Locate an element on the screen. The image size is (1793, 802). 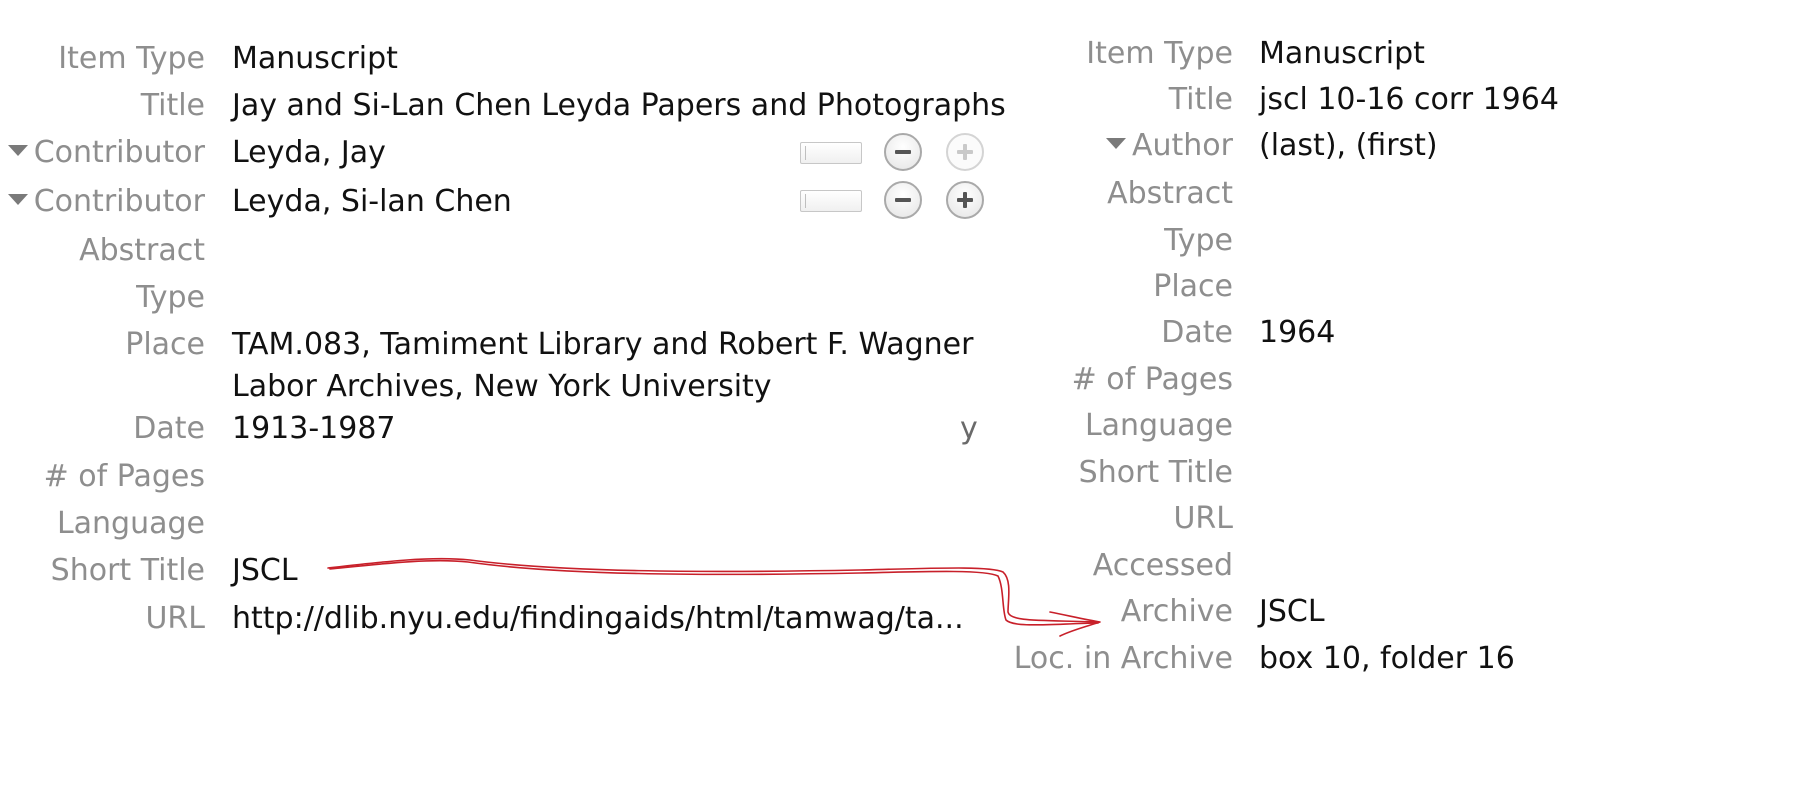
label-author-text: Author is located at coordinates (1182, 145).